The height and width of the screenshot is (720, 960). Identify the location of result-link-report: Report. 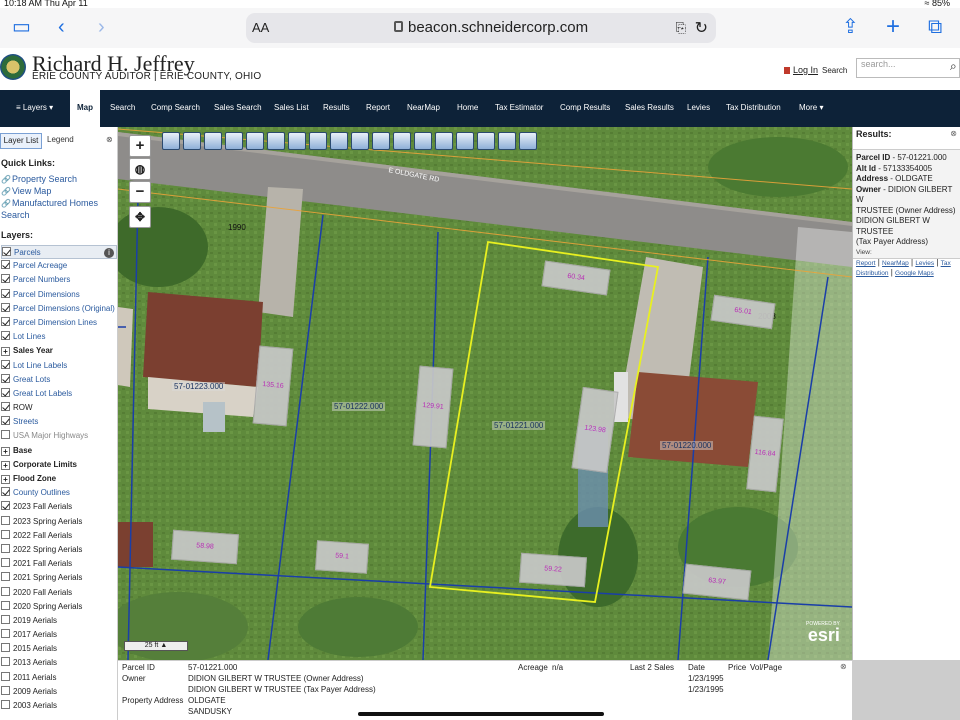
(866, 263).